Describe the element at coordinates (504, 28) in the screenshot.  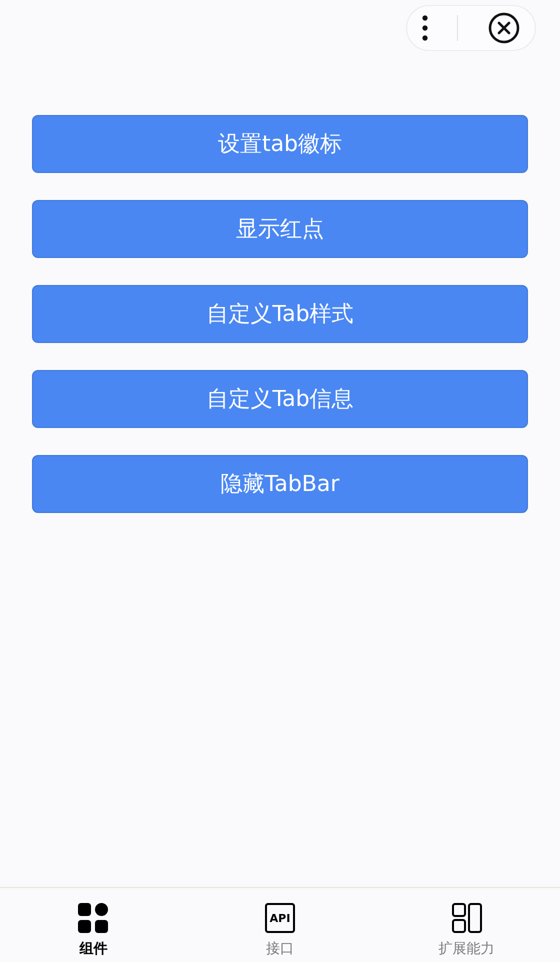
I see `close-icon` at that location.